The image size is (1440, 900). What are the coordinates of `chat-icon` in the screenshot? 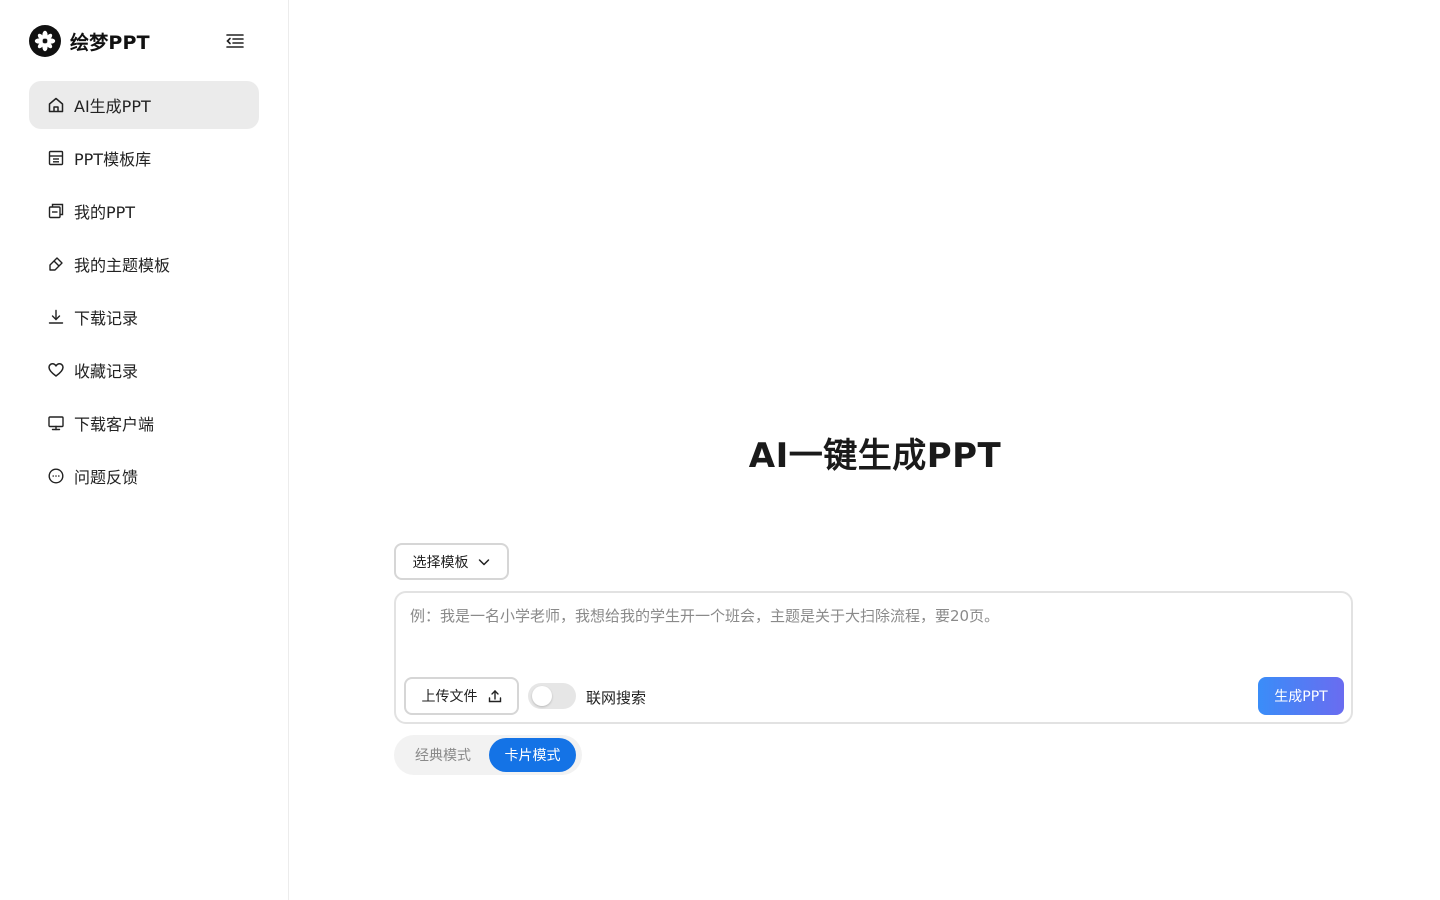 It's located at (56, 476).